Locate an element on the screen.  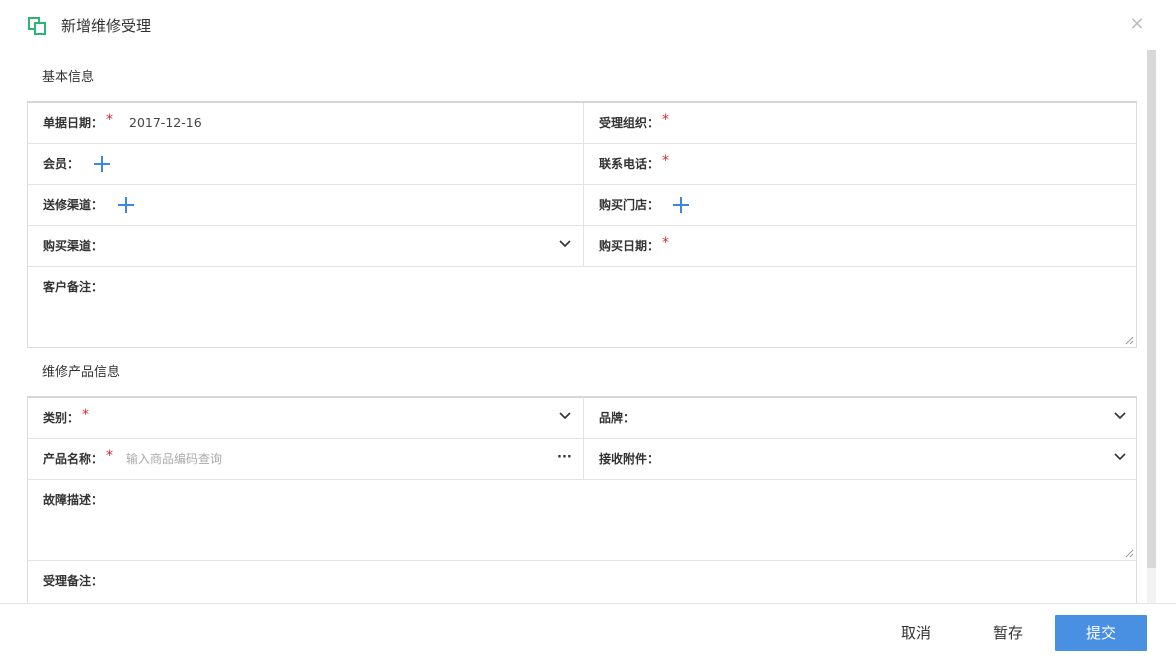
field-label: 产品名称： * is located at coordinates (78, 457).